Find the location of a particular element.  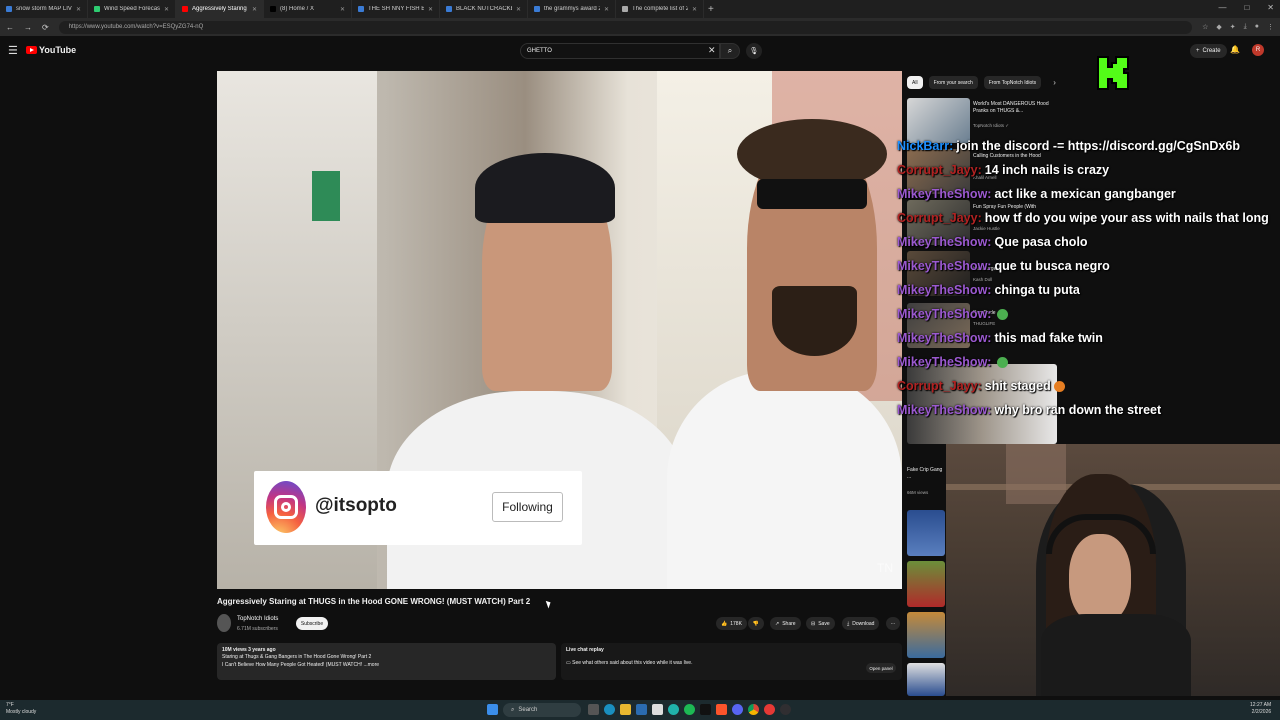

store-icon is located at coordinates (641, 709).